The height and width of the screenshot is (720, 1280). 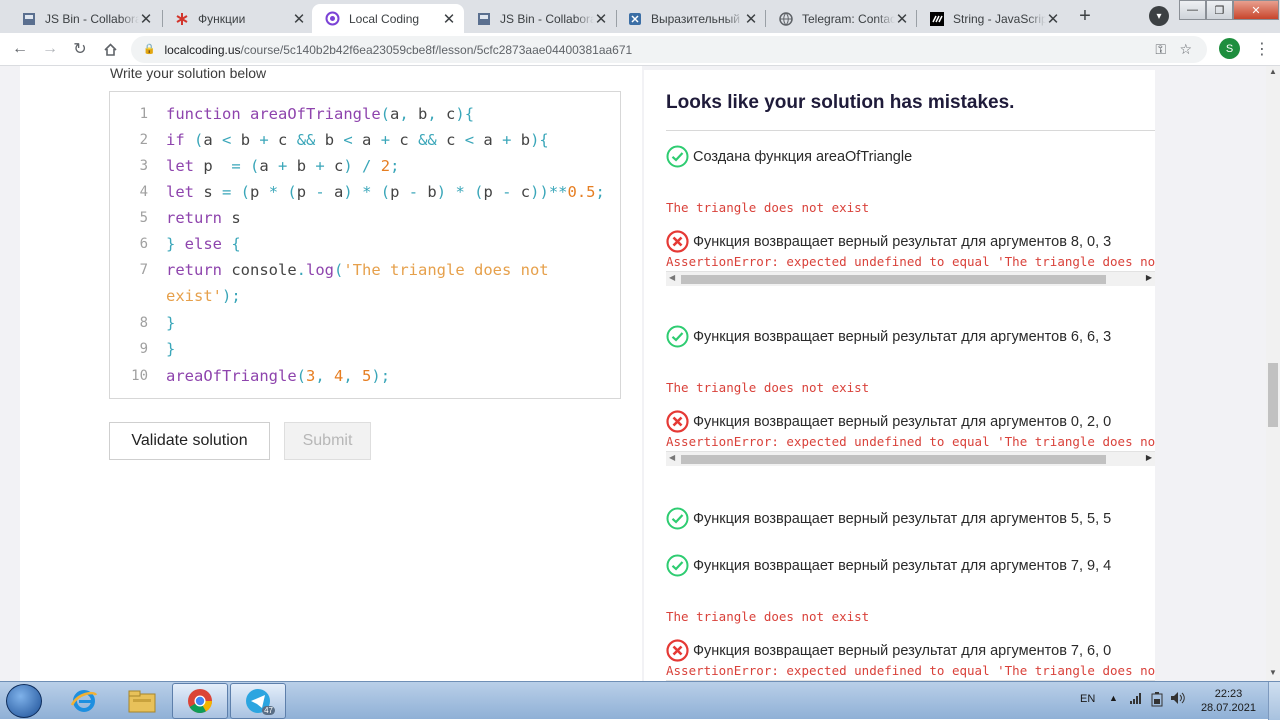 What do you see at coordinates (1178, 699) in the screenshot?
I see `volume-icon` at bounding box center [1178, 699].